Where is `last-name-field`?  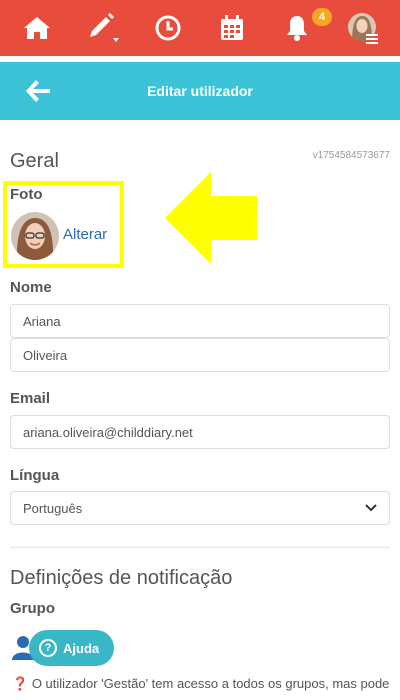
last-name-field is located at coordinates (200, 355).